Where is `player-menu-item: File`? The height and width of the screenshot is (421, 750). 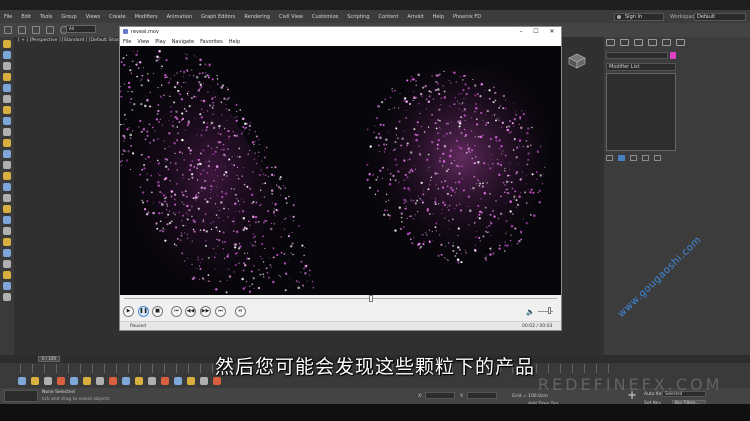
player-menu-item: File is located at coordinates (127, 42).